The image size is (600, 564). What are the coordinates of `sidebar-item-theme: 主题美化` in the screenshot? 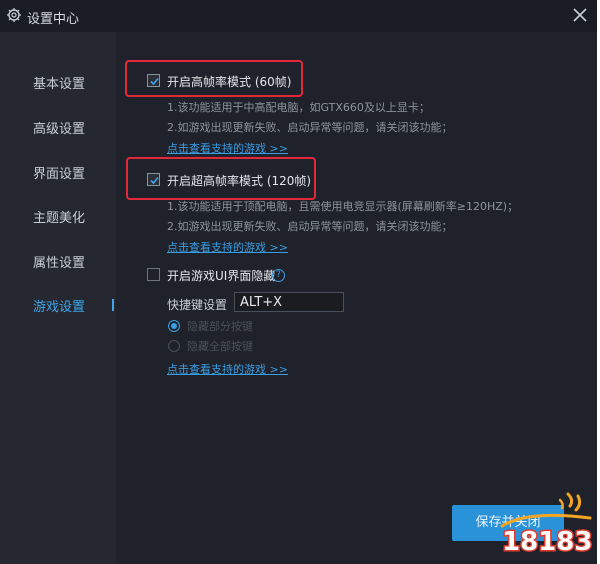 It's located at (58, 216).